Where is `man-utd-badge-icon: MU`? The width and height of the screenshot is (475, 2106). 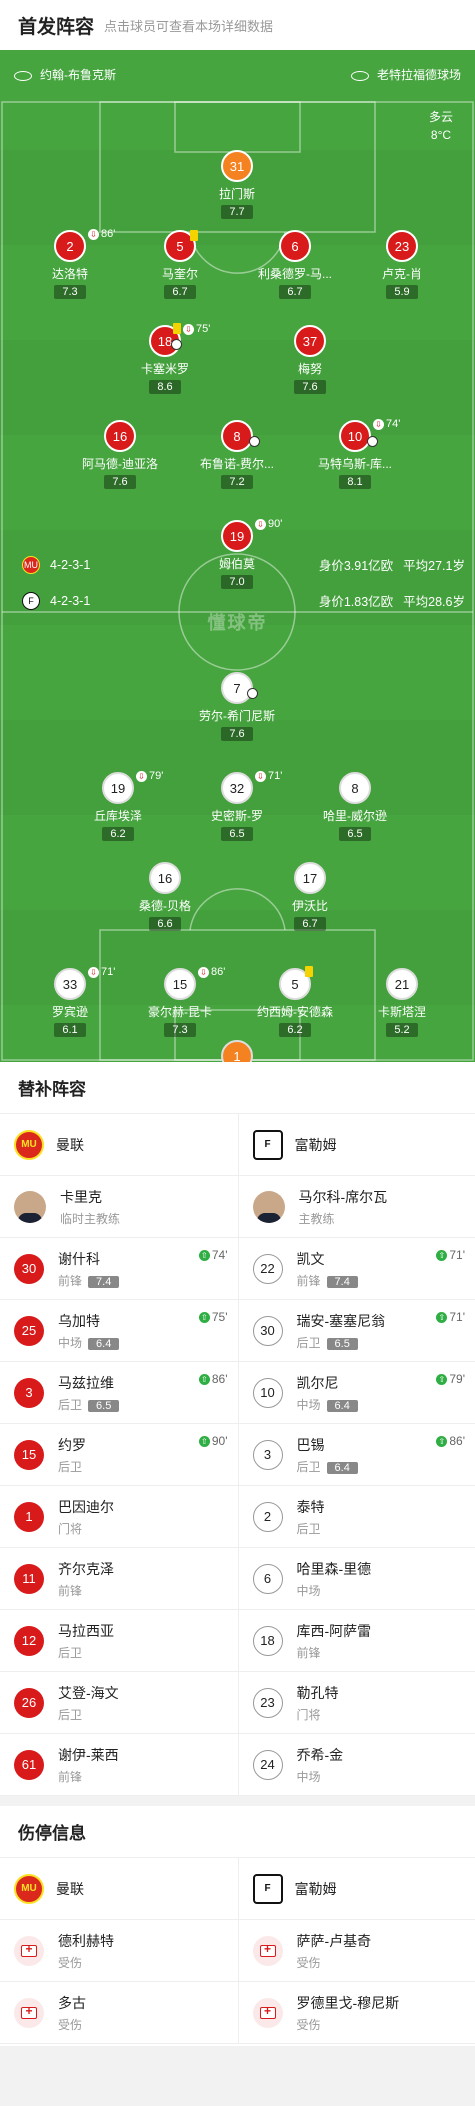
man-utd-badge-icon: MU is located at coordinates (31, 564).